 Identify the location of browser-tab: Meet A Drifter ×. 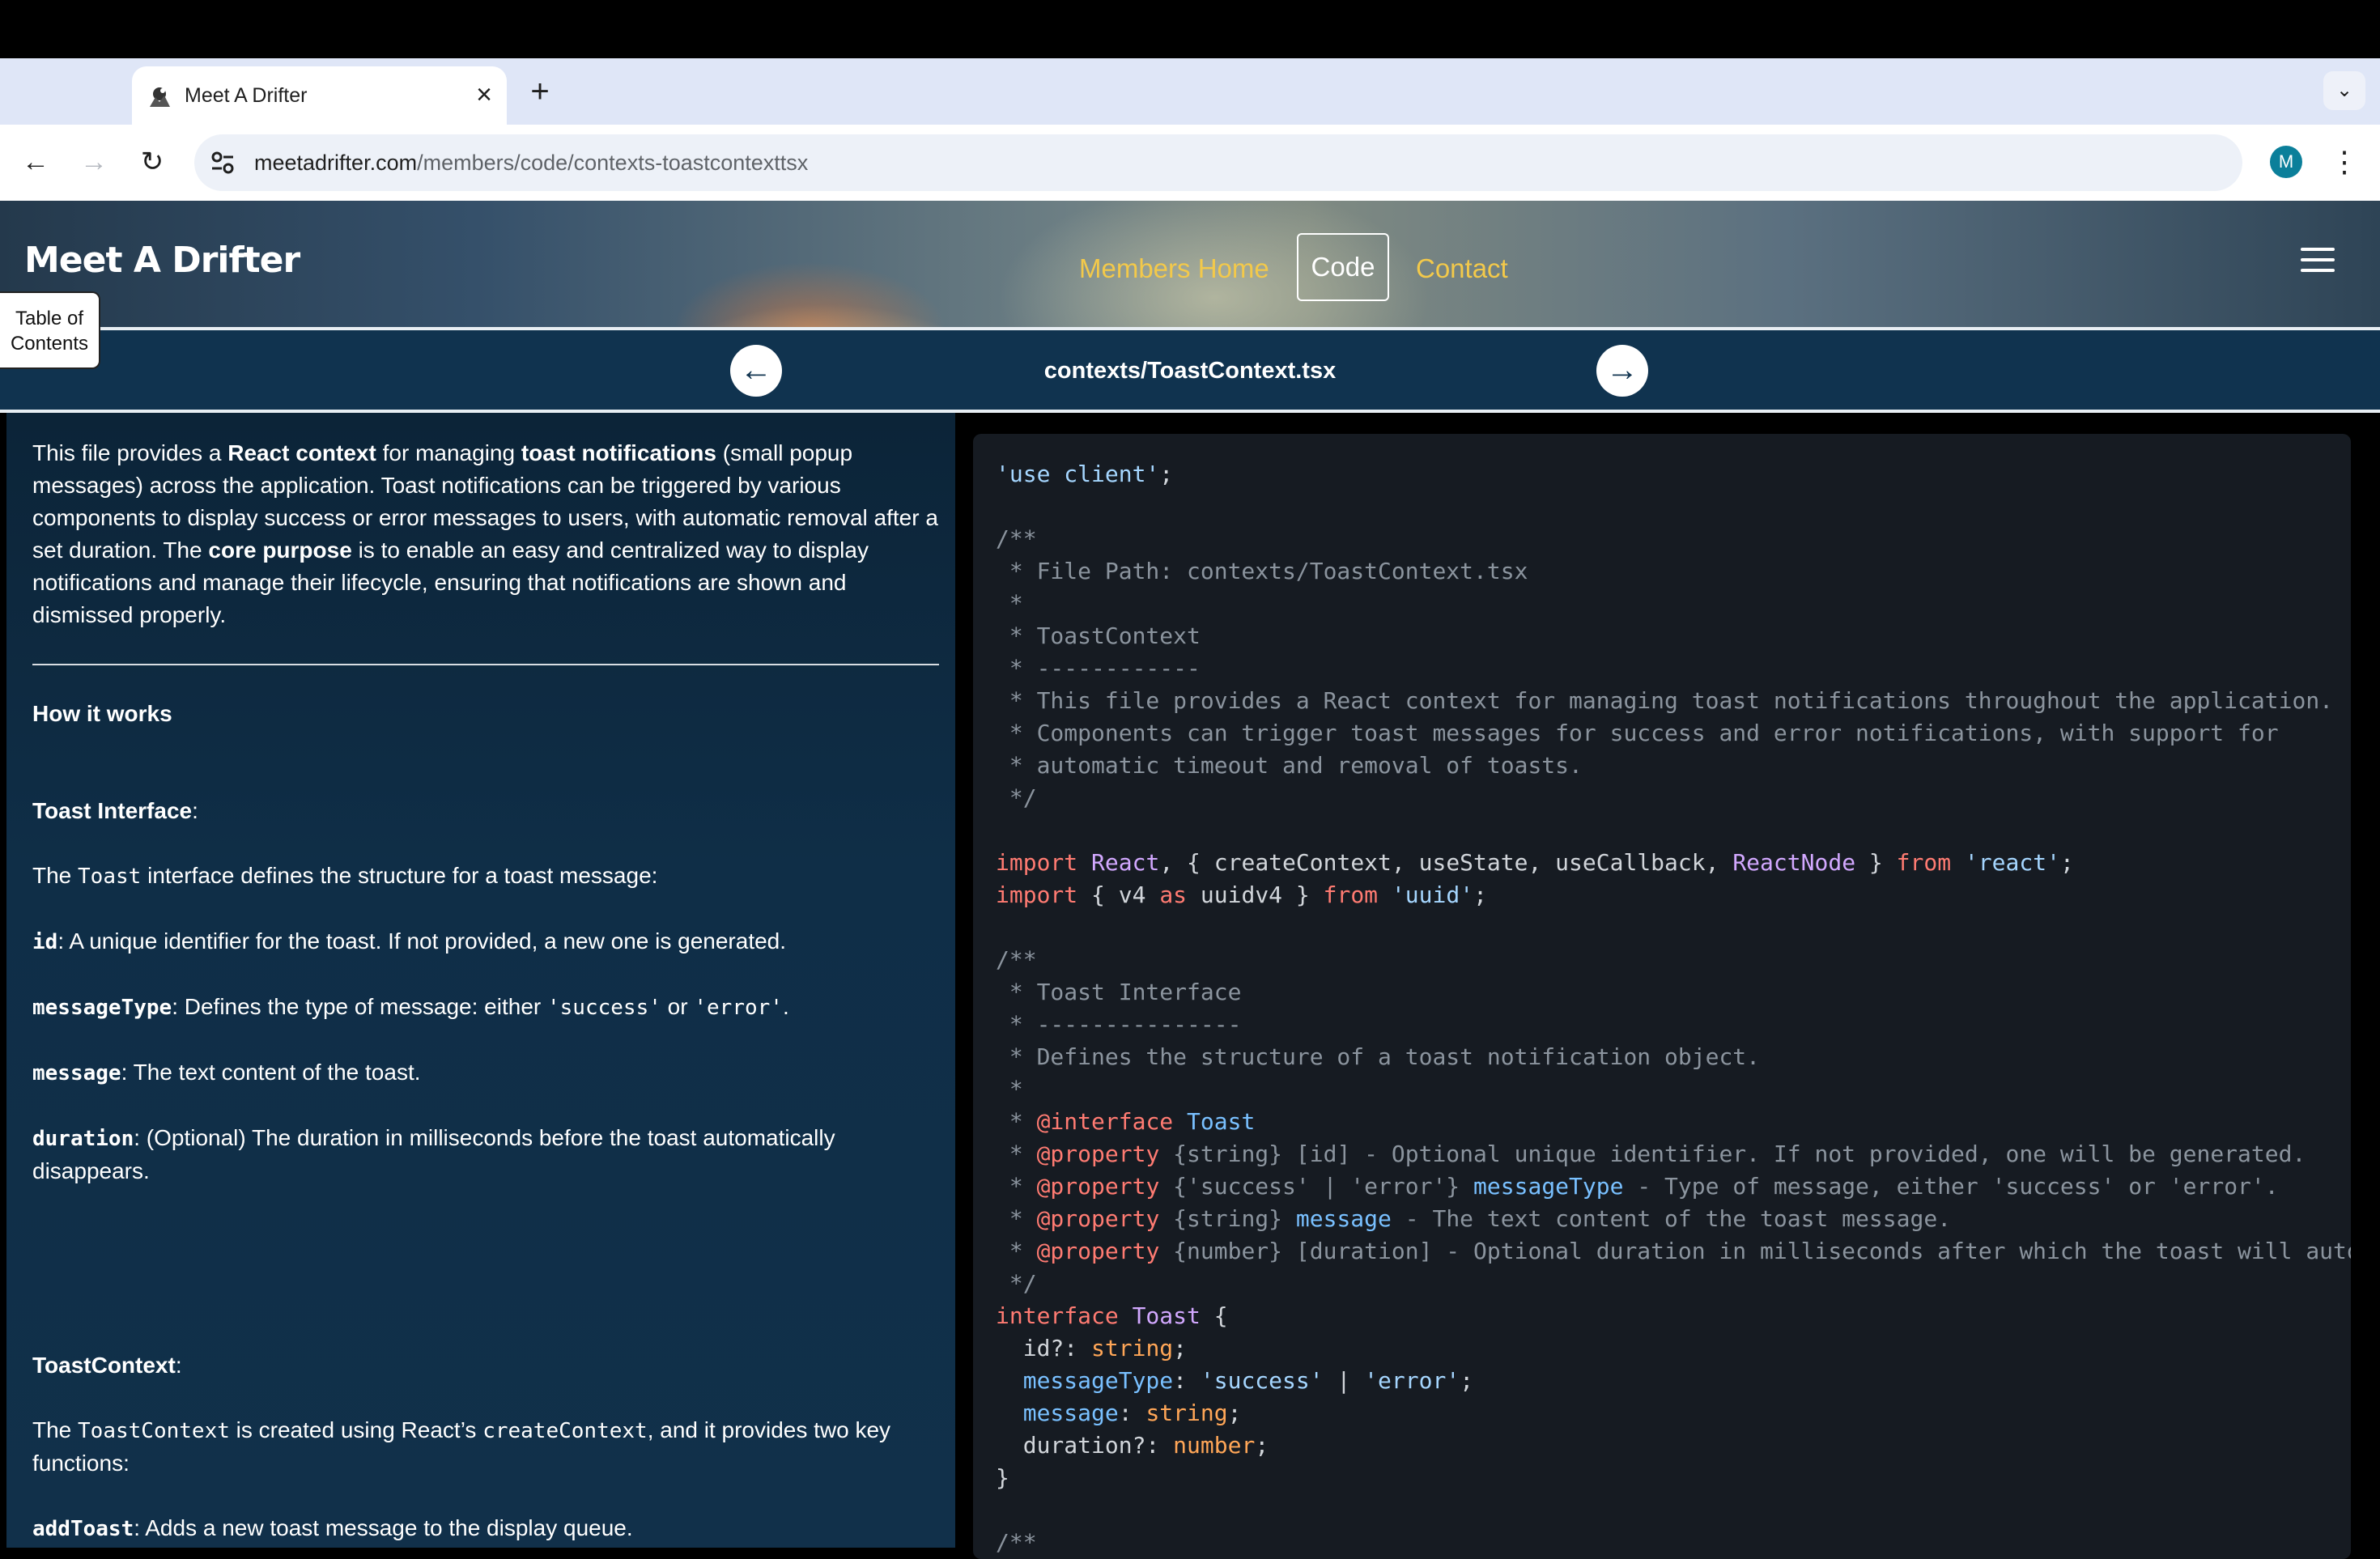
(319, 95).